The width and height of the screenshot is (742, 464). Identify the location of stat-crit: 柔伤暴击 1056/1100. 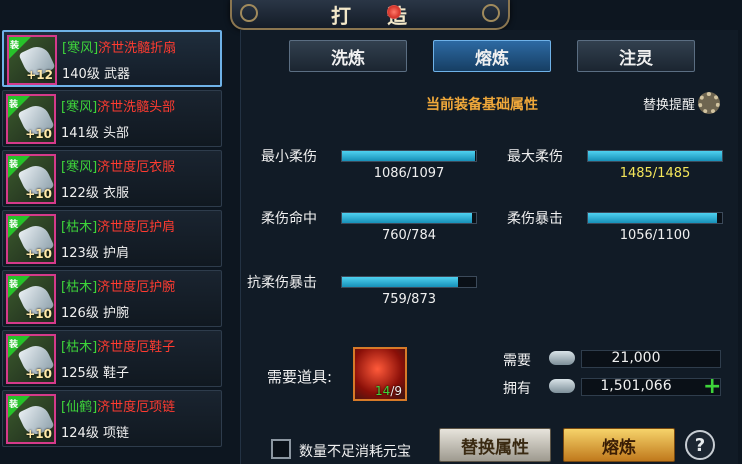
(617, 233).